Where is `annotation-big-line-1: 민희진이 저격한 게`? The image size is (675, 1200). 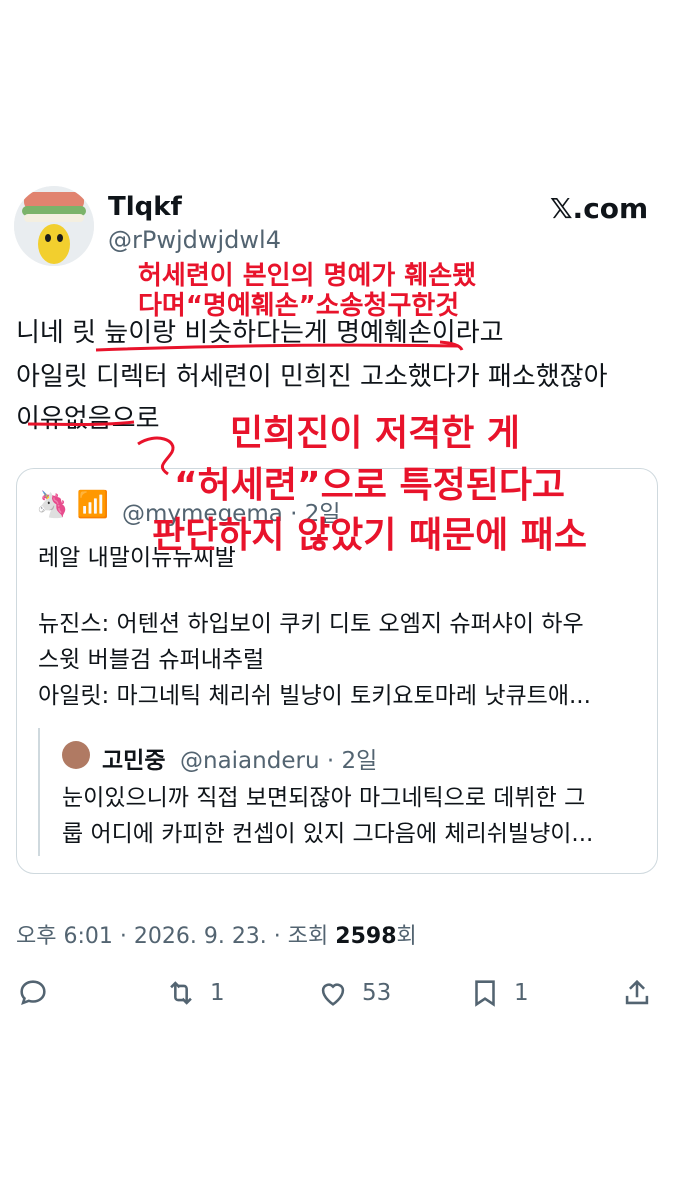 annotation-big-line-1: 민희진이 저격한 게 is located at coordinates (375, 433).